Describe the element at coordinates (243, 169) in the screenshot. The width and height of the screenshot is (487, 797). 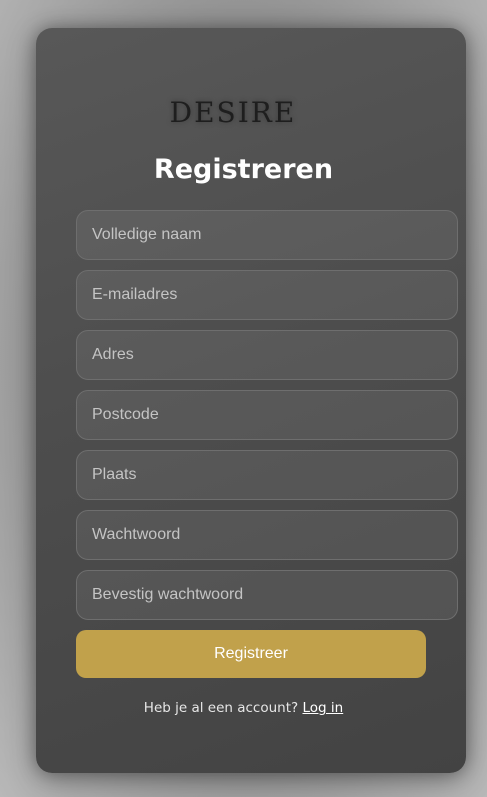
I see `page-title: Registreren` at that location.